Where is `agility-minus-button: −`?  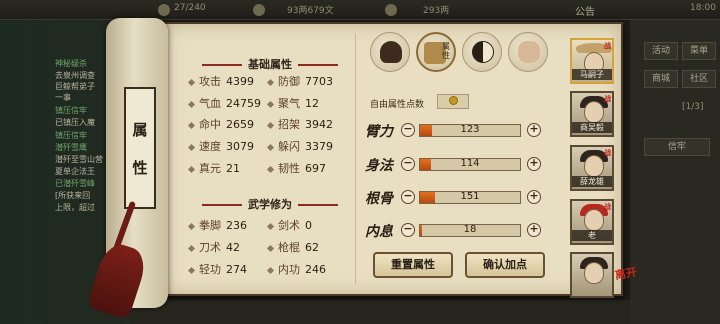
agility-minus-button: − is located at coordinates (408, 164).